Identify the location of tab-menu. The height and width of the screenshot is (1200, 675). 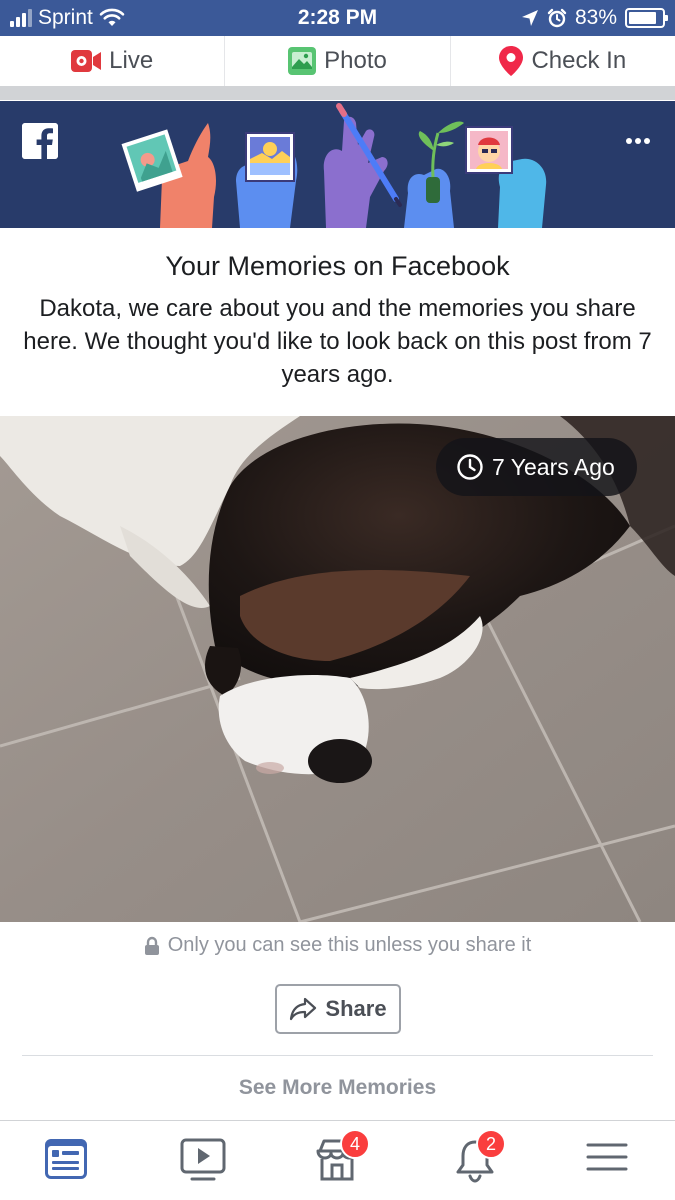
(611, 1162).